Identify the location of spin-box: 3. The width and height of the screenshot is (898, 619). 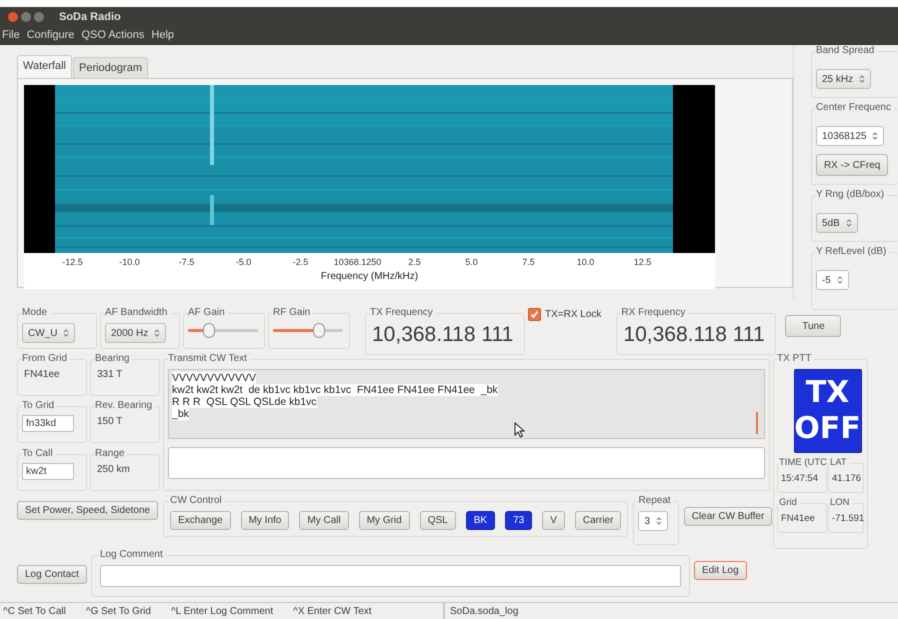
(653, 521).